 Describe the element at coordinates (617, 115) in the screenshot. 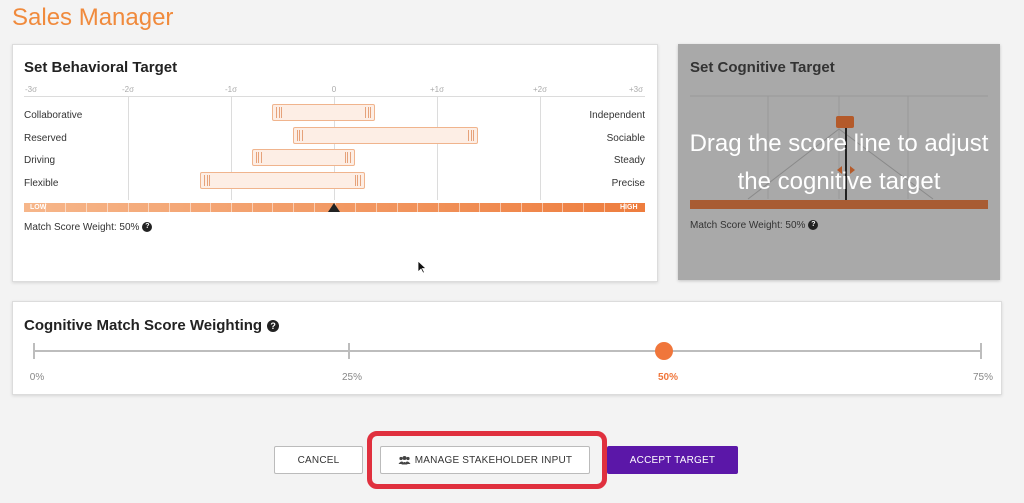

I see `trait-right-label: Independent` at that location.